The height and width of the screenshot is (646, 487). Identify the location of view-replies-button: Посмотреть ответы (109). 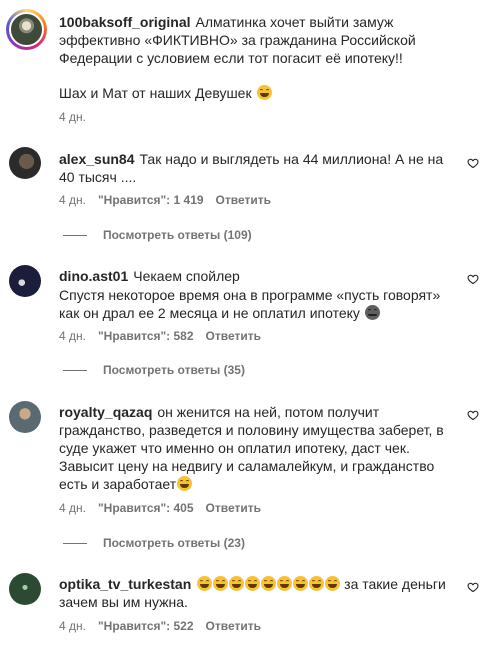
(157, 235).